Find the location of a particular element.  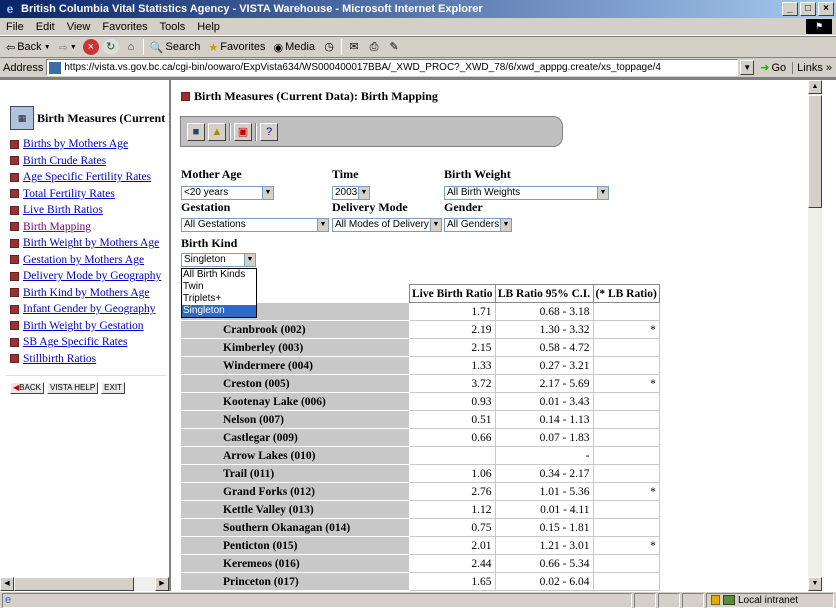

address-dropdown-icon: ▼ is located at coordinates (747, 67).